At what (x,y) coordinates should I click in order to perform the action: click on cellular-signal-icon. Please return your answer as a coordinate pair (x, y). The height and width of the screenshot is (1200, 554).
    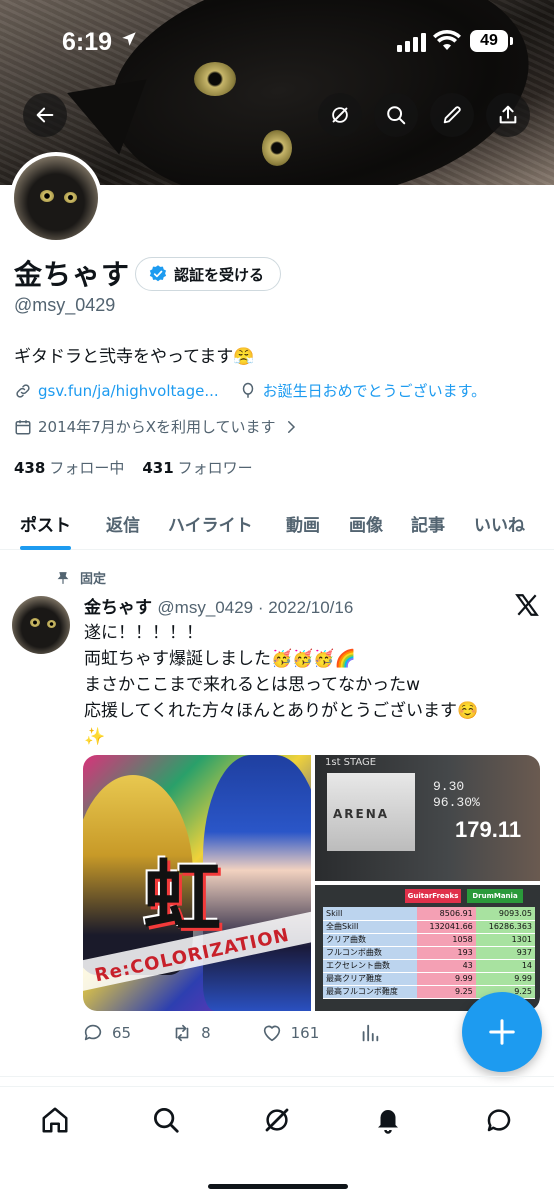
    Looking at the image, I should click on (411, 42).